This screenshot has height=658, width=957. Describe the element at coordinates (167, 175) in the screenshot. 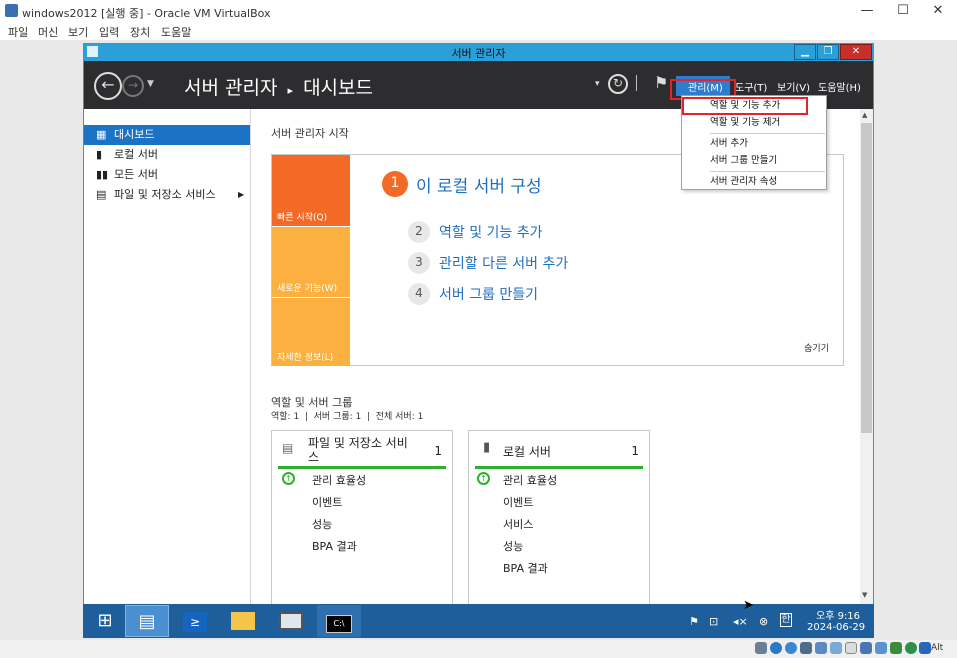

I see `nav-item-all-servers: ▮▮ 모든 서버` at that location.